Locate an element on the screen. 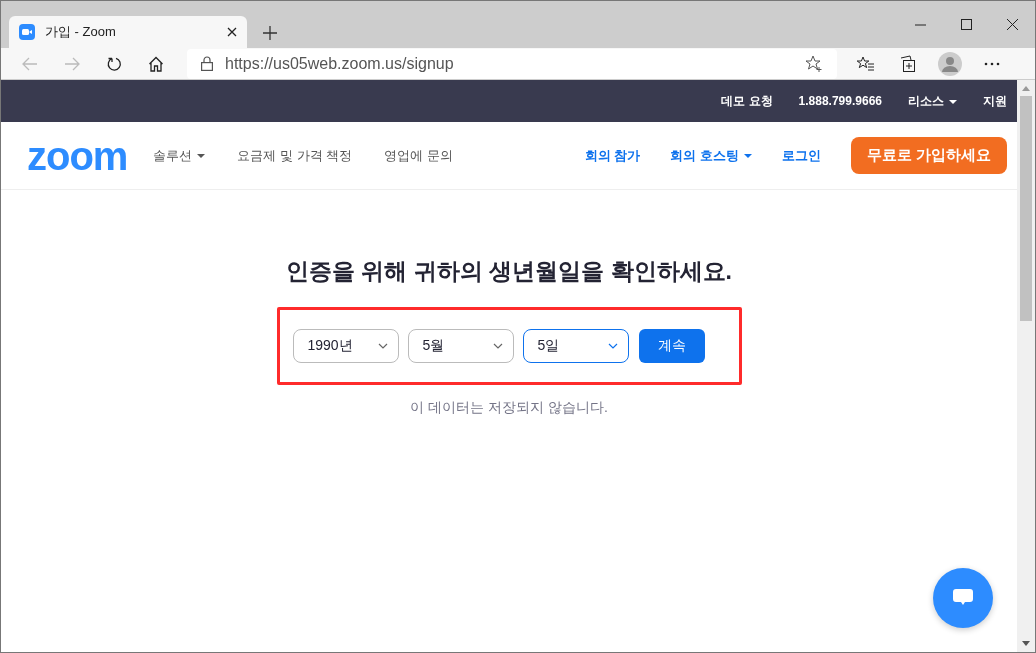 Image resolution: width=1036 pixels, height=653 pixels. continue-button: 계속 is located at coordinates (671, 345).